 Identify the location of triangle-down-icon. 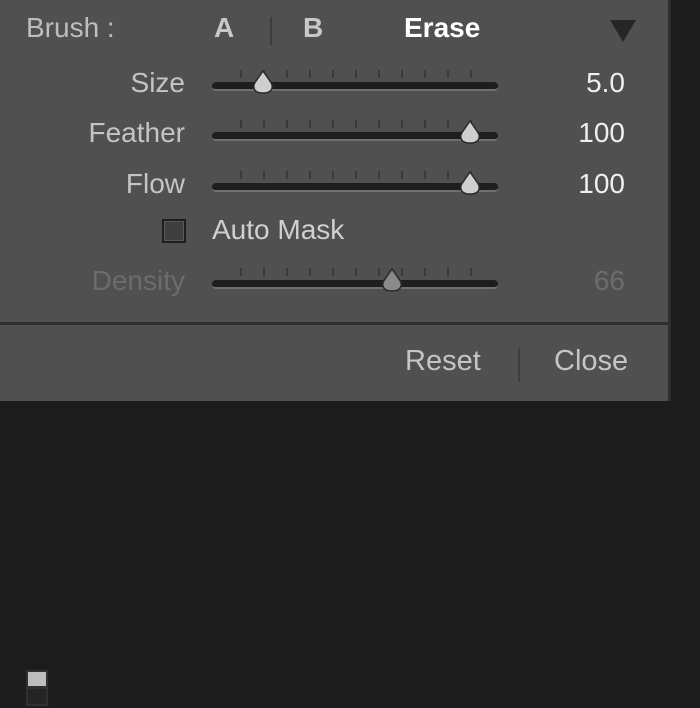
(623, 31).